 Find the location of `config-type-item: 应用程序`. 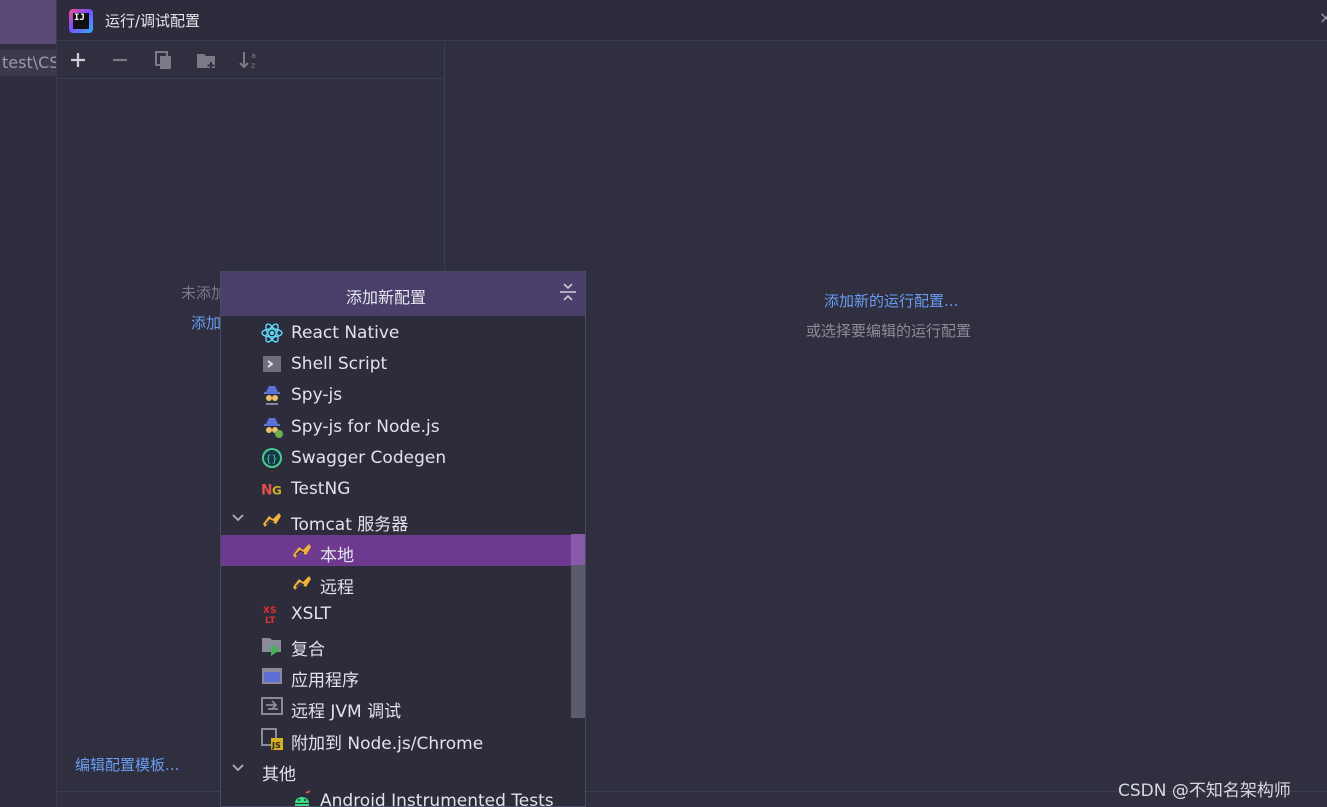

config-type-item: 应用程序 is located at coordinates (403, 676).